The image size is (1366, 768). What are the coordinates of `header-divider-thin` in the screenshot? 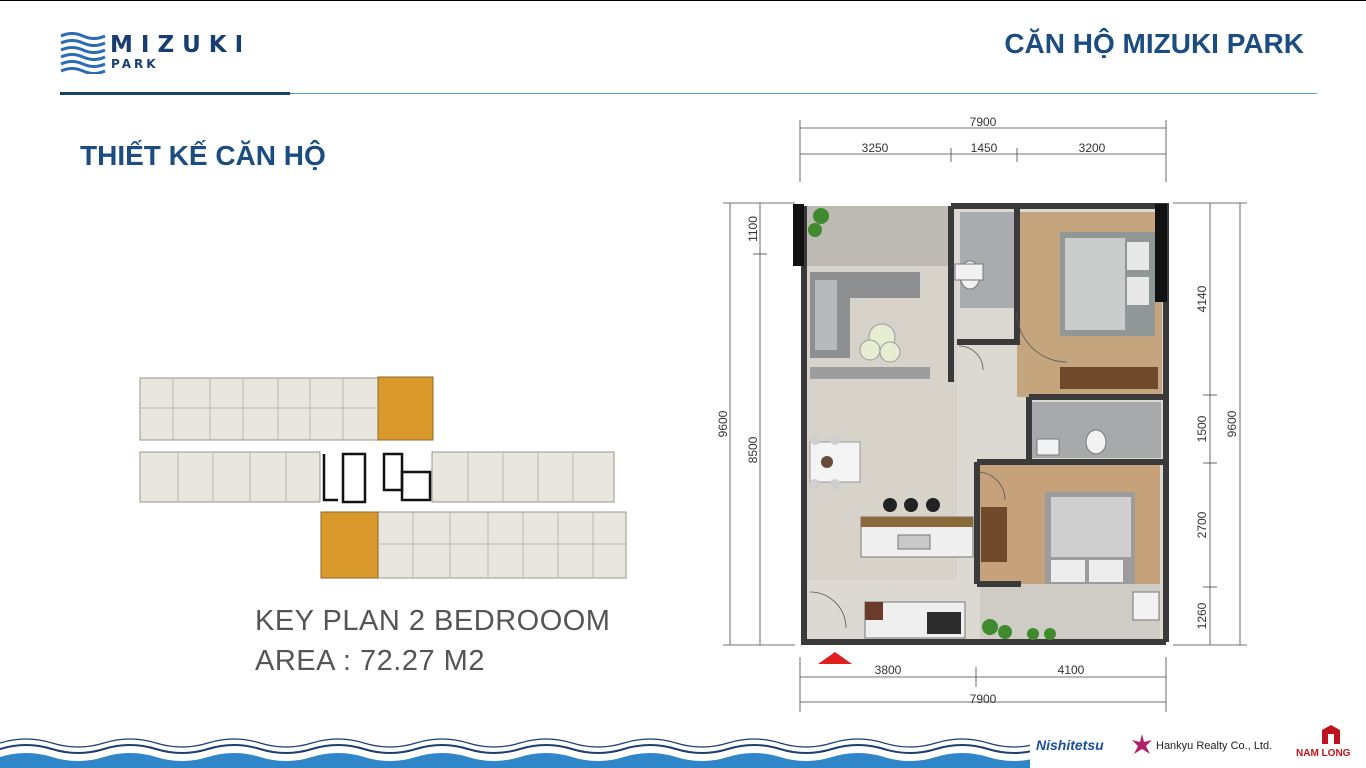 It's located at (803, 93).